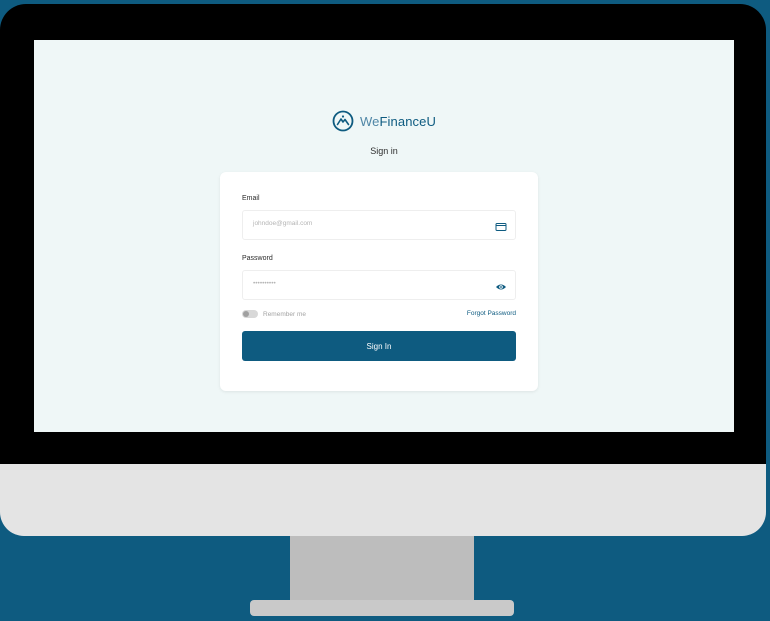 The height and width of the screenshot is (621, 770). Describe the element at coordinates (251, 198) in the screenshot. I see `email-label: Email` at that location.